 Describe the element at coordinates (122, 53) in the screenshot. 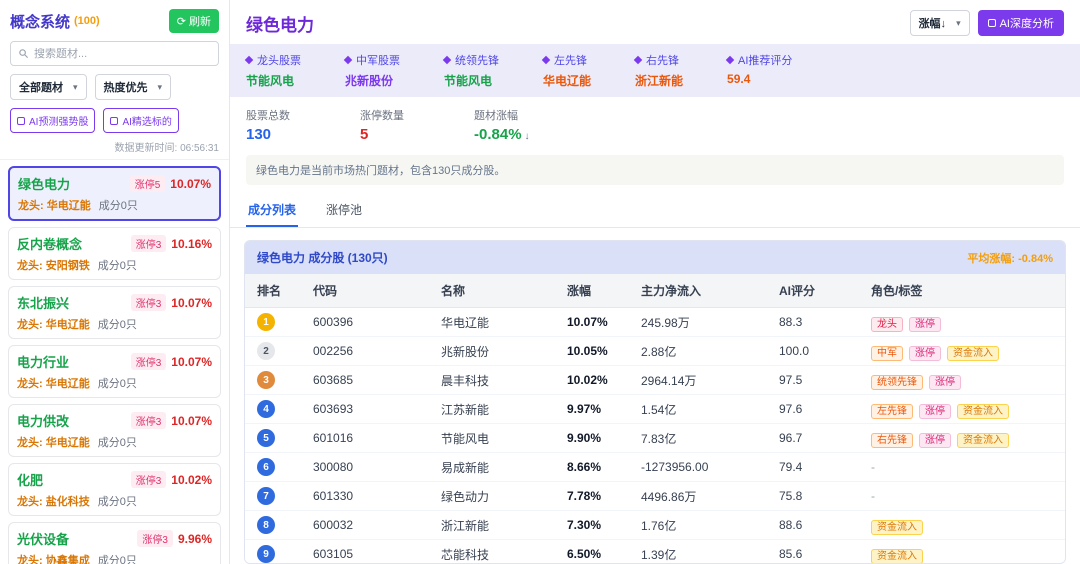

I see `search-input` at that location.